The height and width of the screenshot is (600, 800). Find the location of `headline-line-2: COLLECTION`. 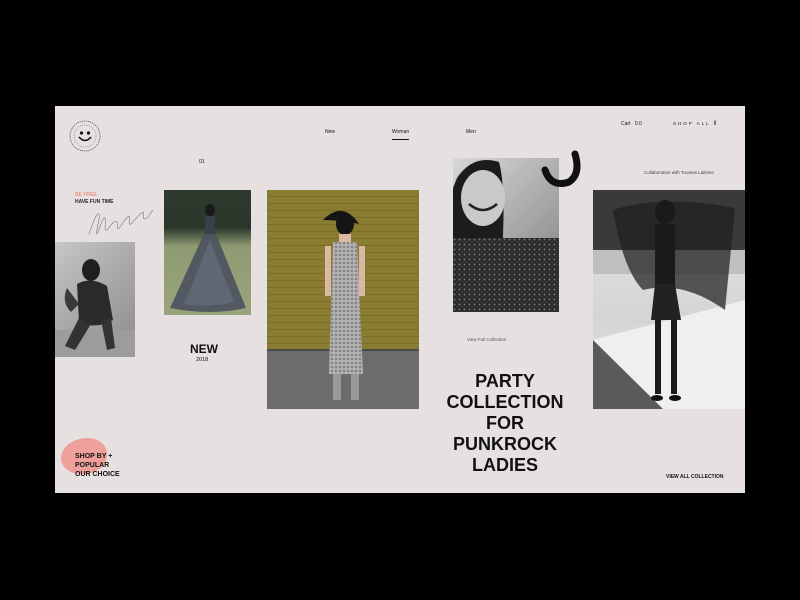

headline-line-2: COLLECTION is located at coordinates (505, 402).